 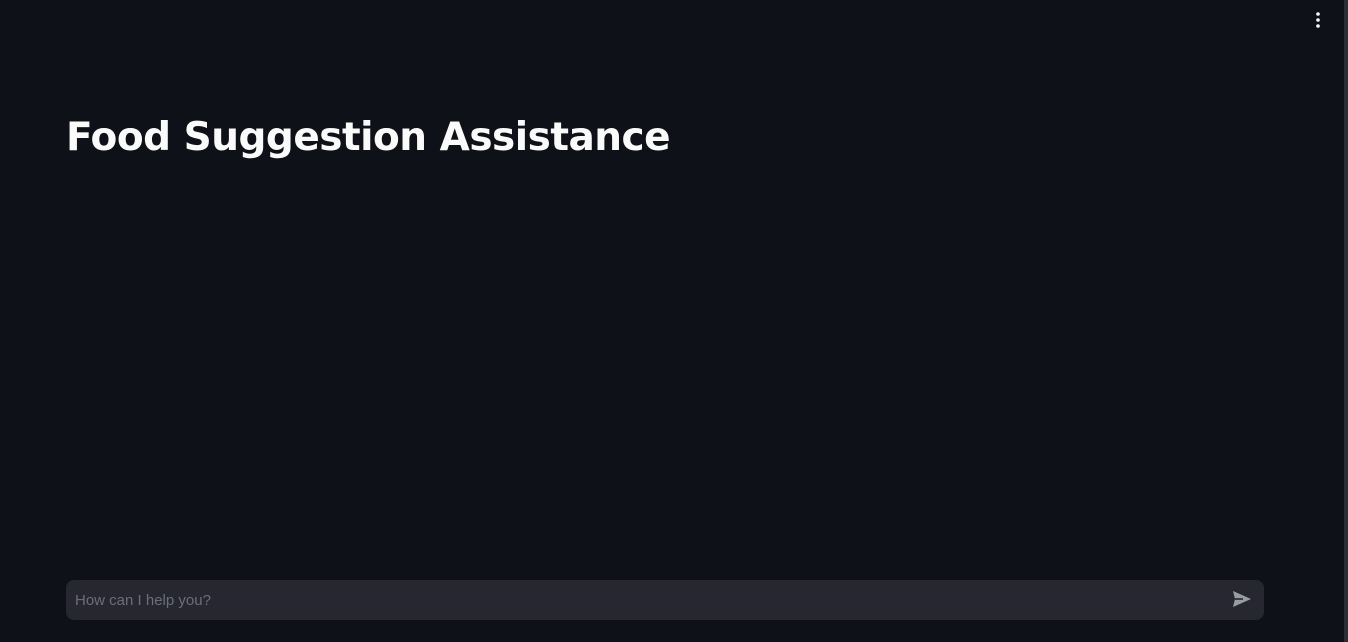 I want to click on send-button, so click(x=1242, y=600).